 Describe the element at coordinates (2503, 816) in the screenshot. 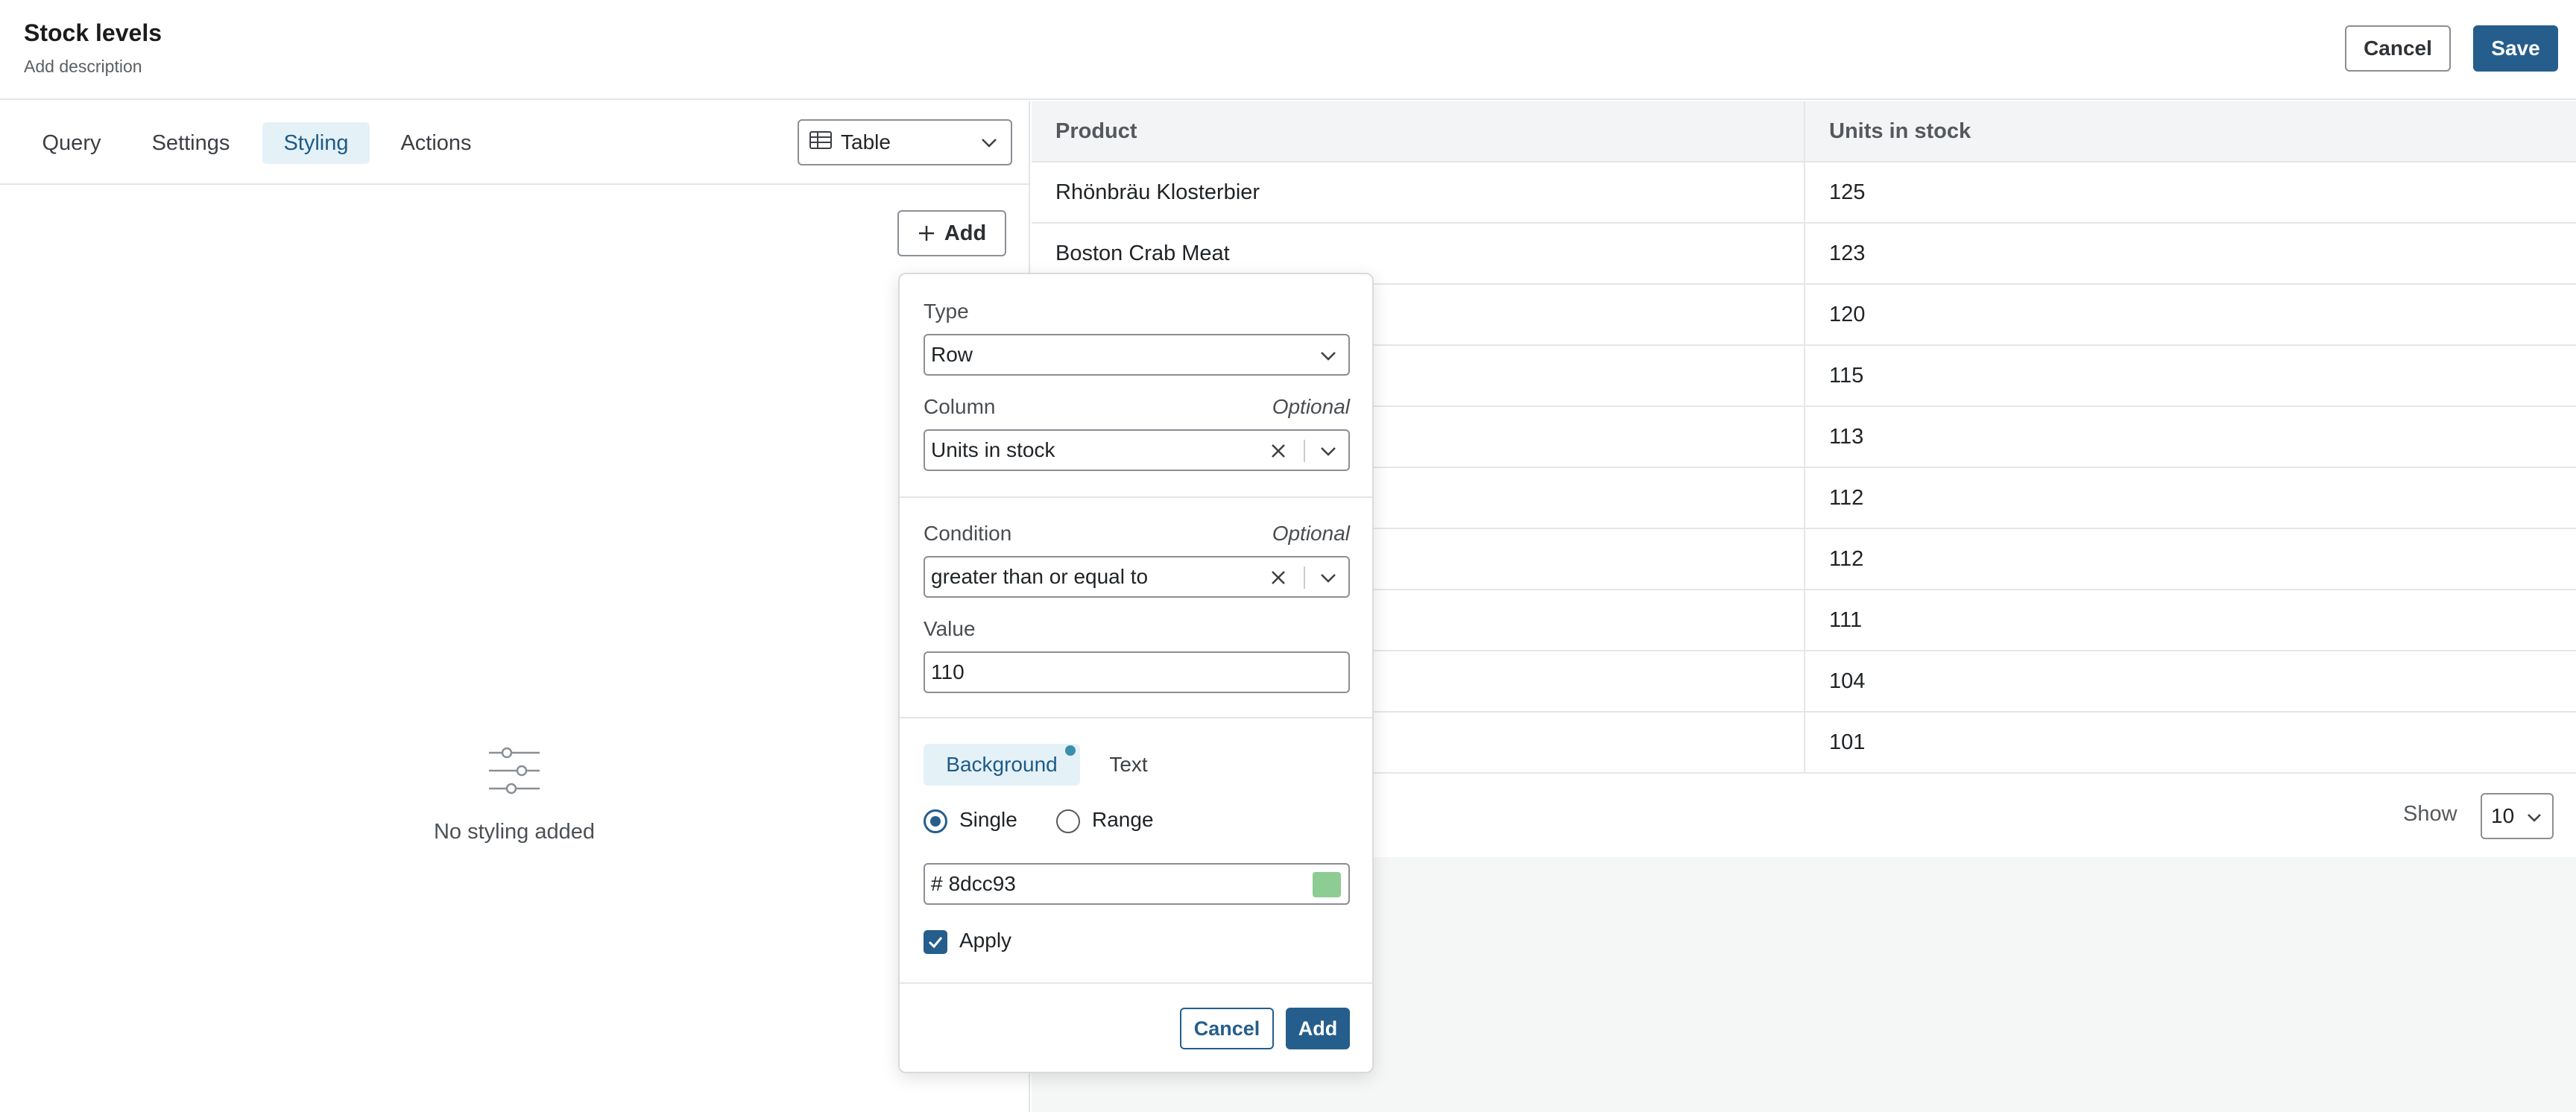

I see `page-size-value: 10` at that location.